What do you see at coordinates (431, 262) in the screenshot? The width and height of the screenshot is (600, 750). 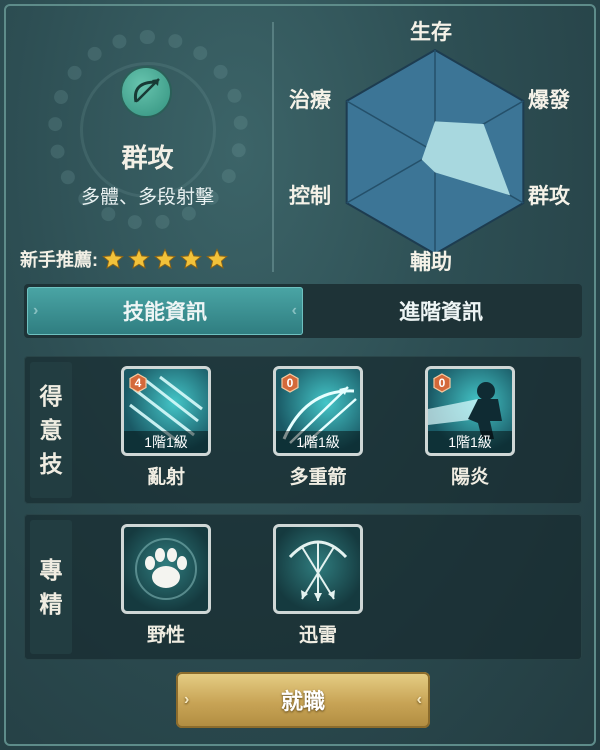 I see `radar-label-support: 輔助` at bounding box center [431, 262].